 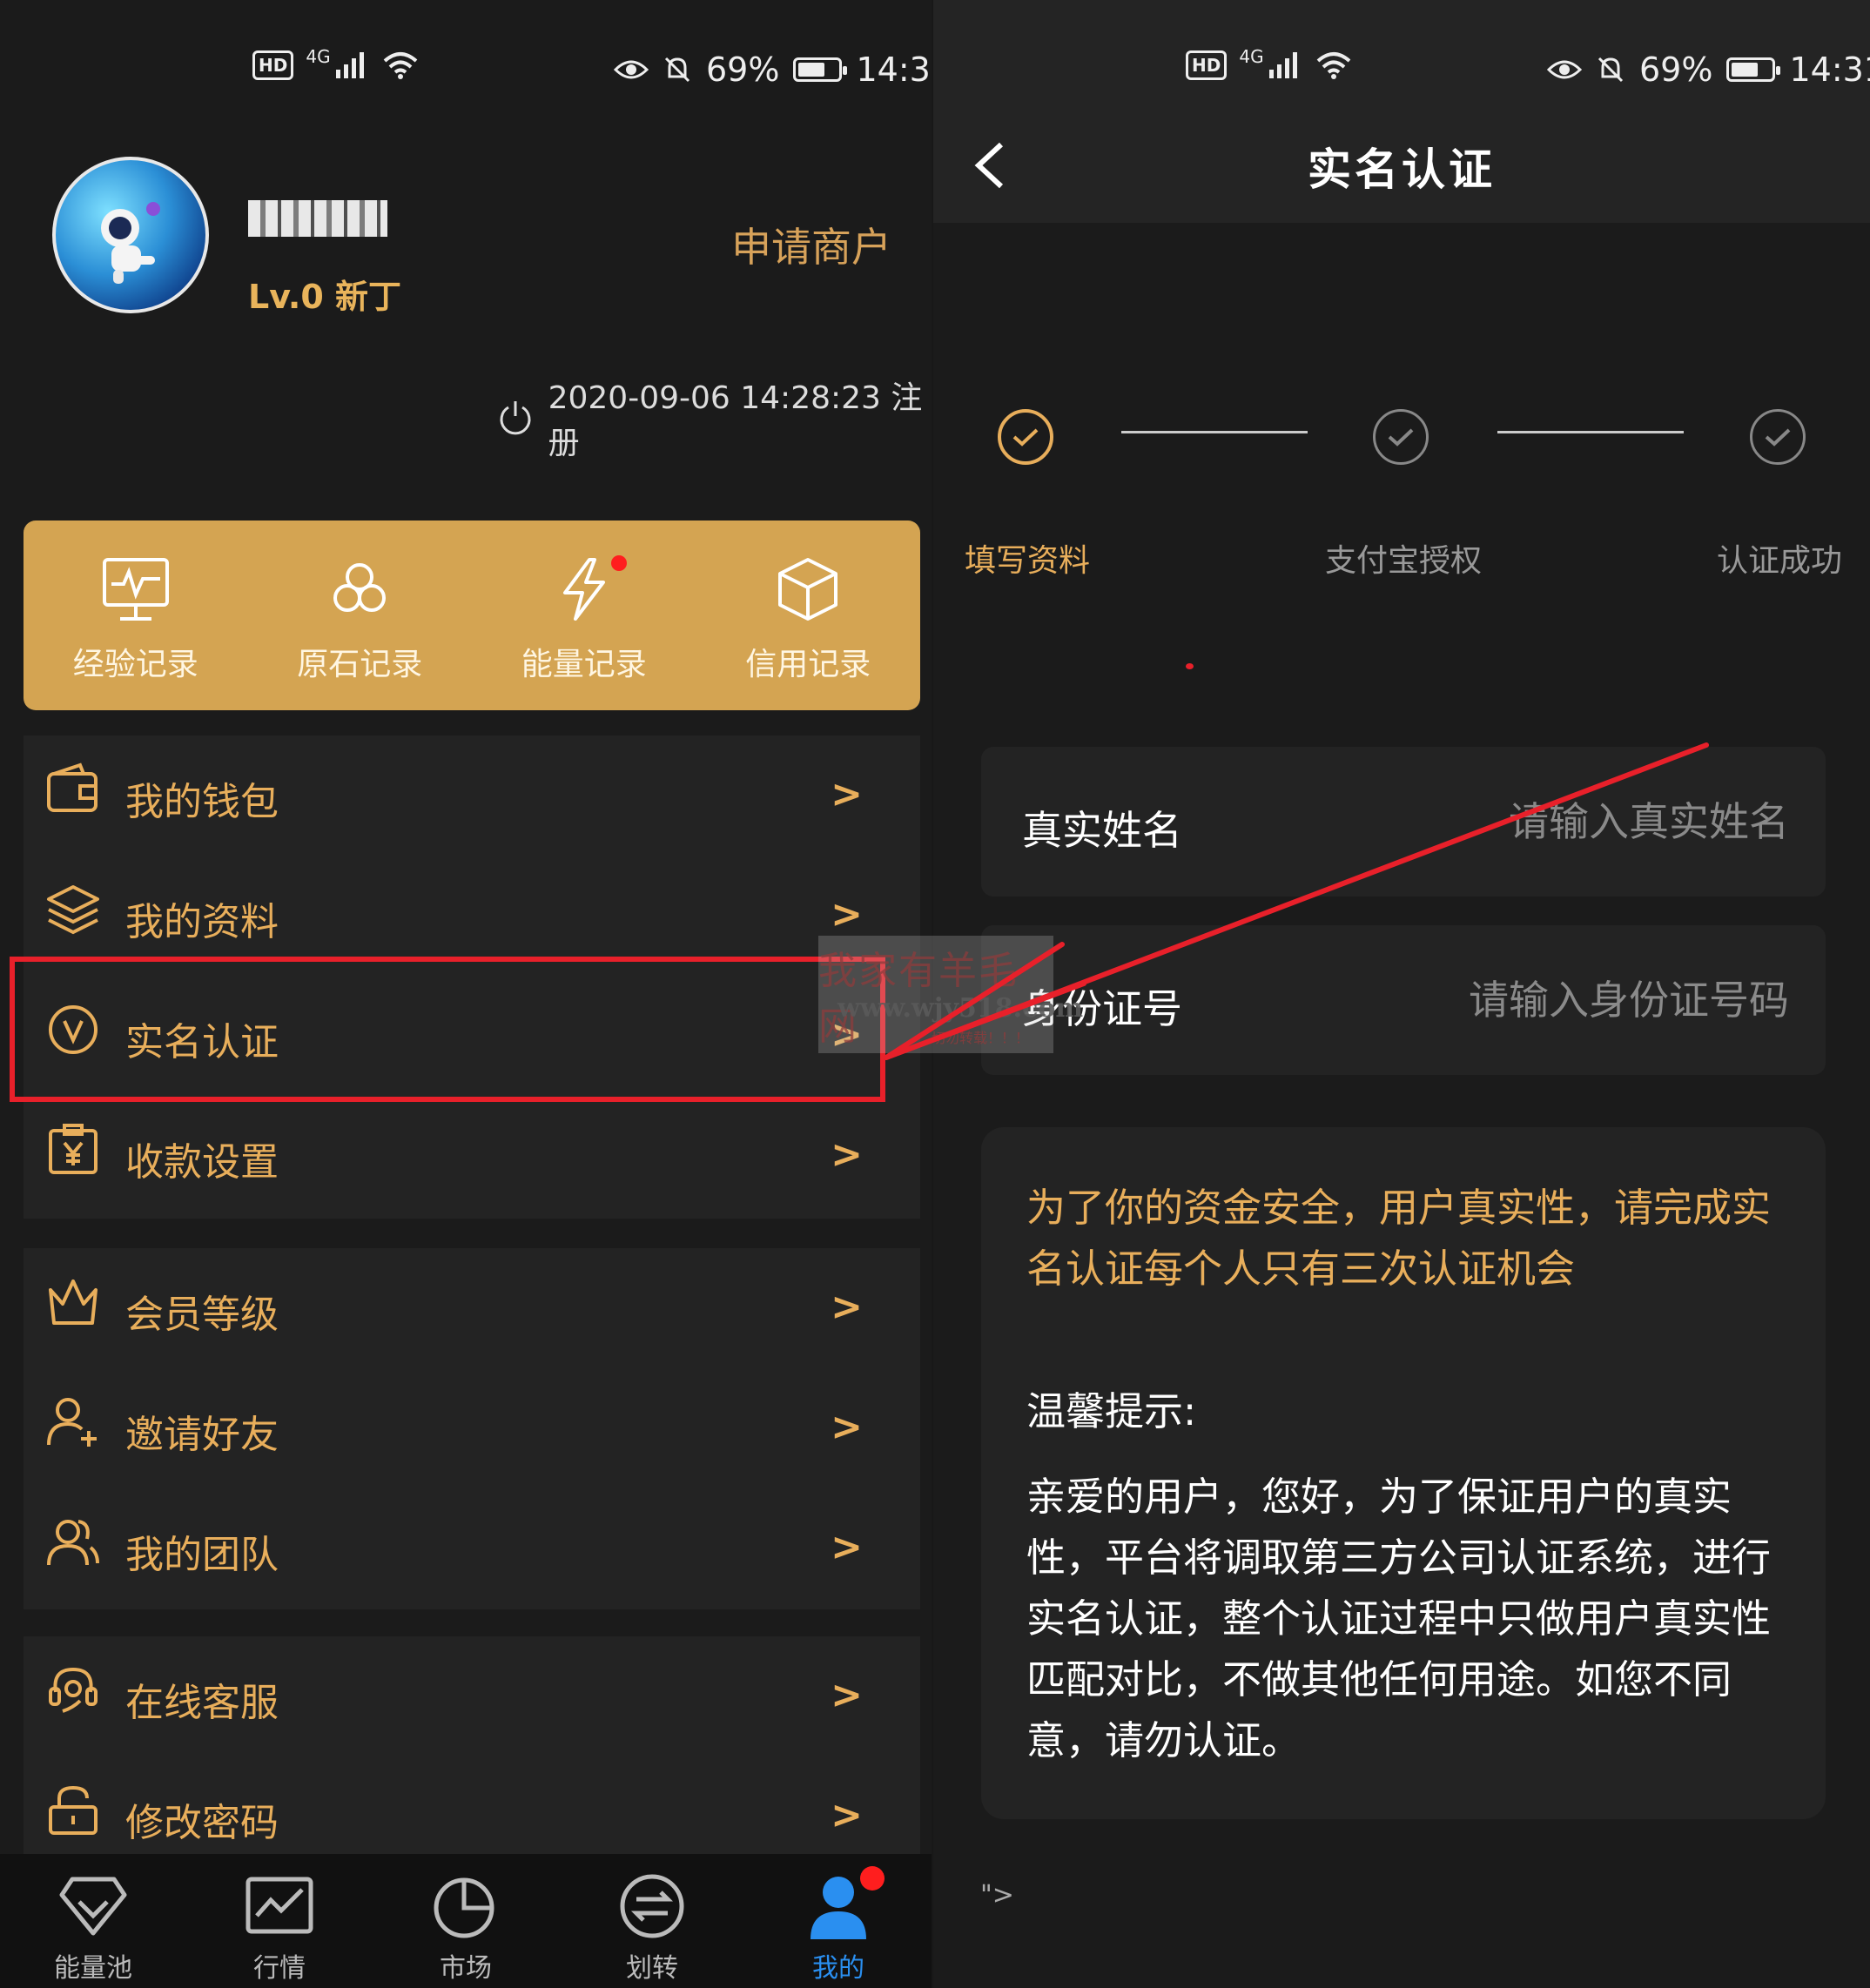 I want to click on signal-icon, so click(x=349, y=65).